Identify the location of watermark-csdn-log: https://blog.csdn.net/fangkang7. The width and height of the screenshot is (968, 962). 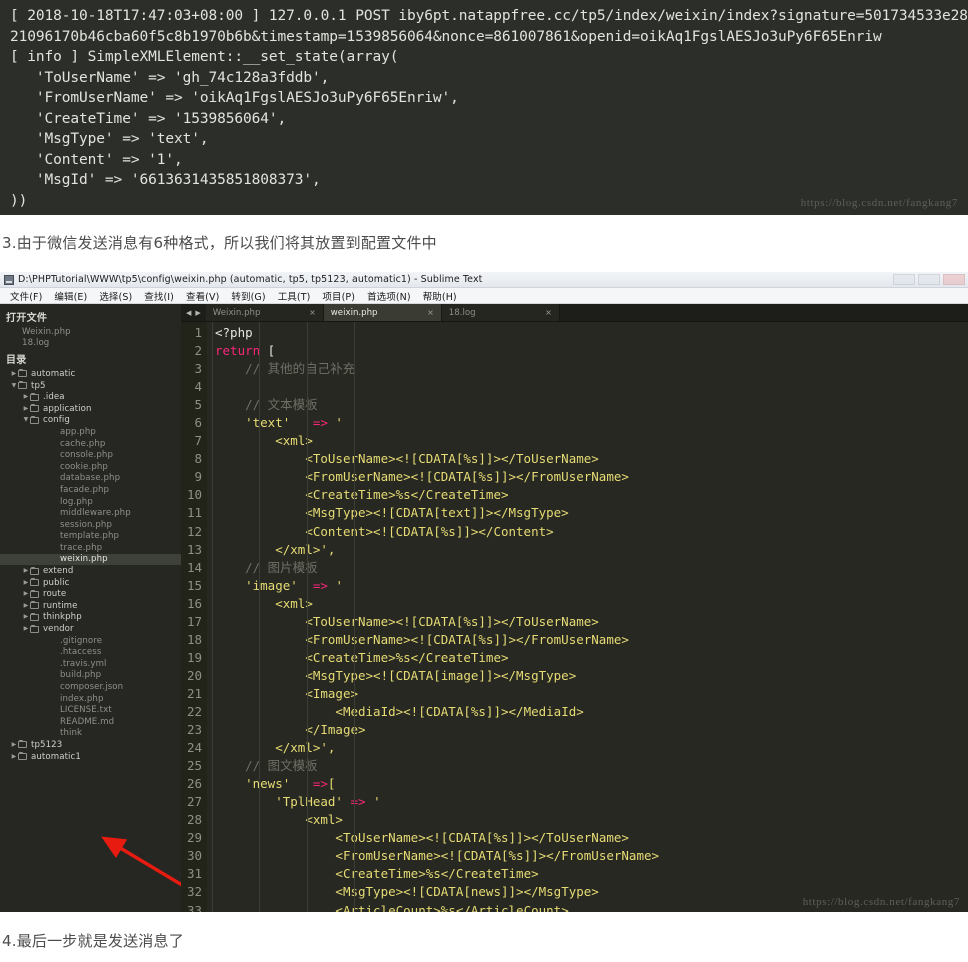
(879, 203).